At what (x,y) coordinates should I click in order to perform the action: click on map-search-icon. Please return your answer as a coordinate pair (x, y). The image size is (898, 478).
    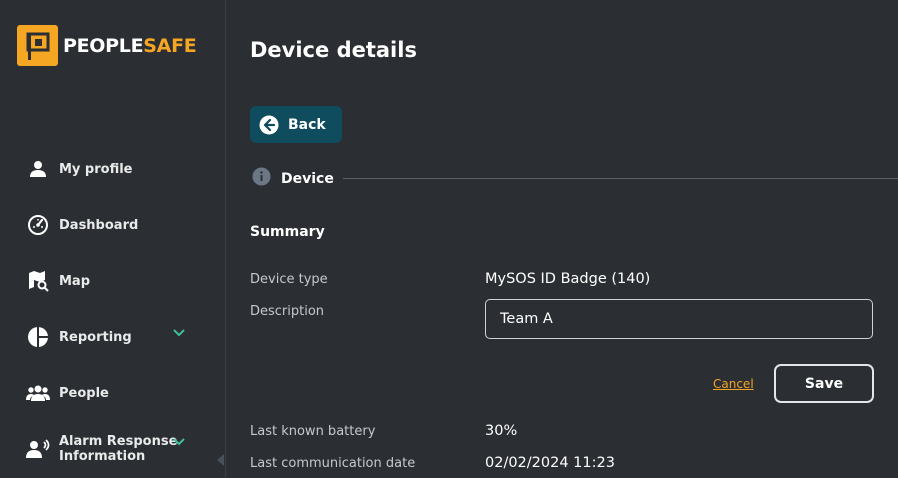
    Looking at the image, I should click on (38, 281).